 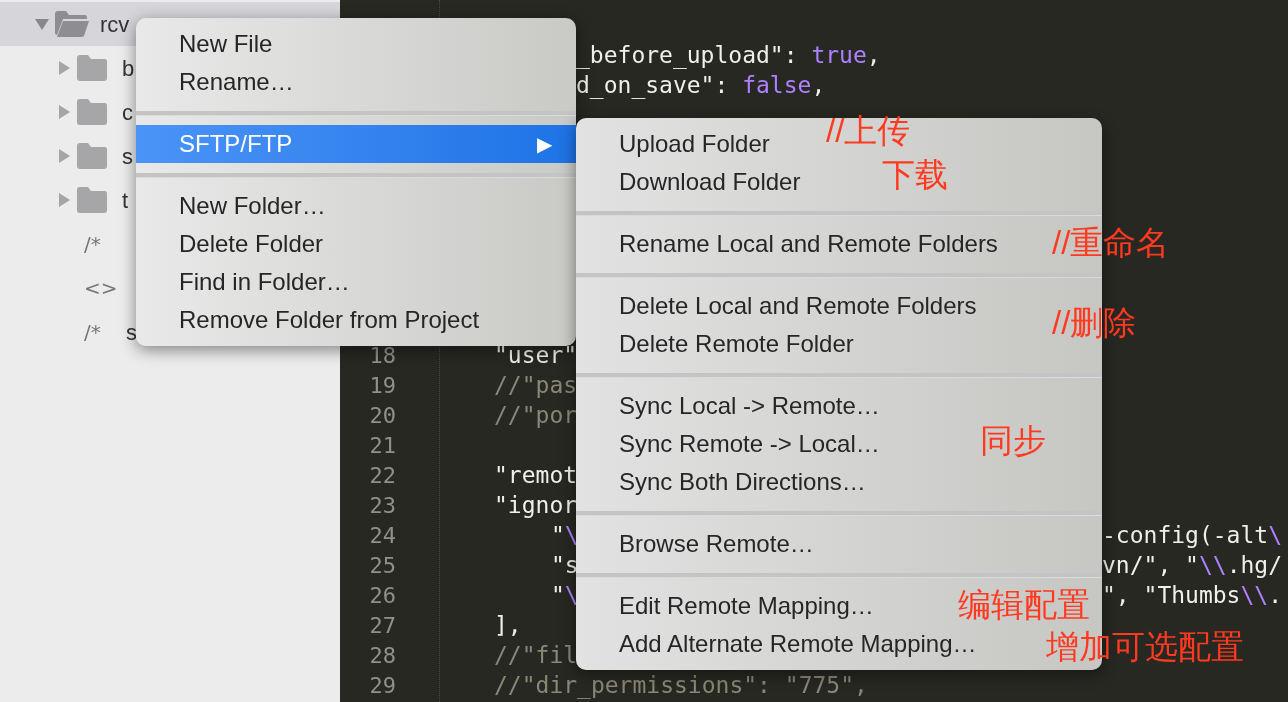 I want to click on line-number: 23, so click(x=382, y=505).